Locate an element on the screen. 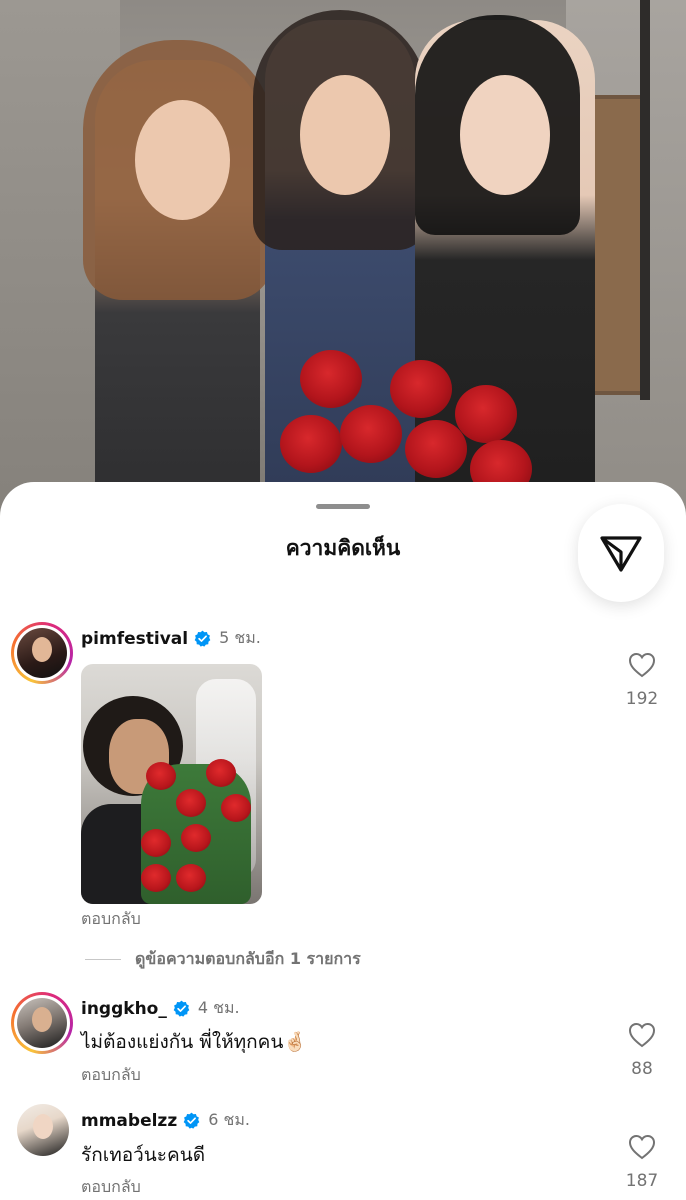  sheet-drag-handle is located at coordinates (343, 506).